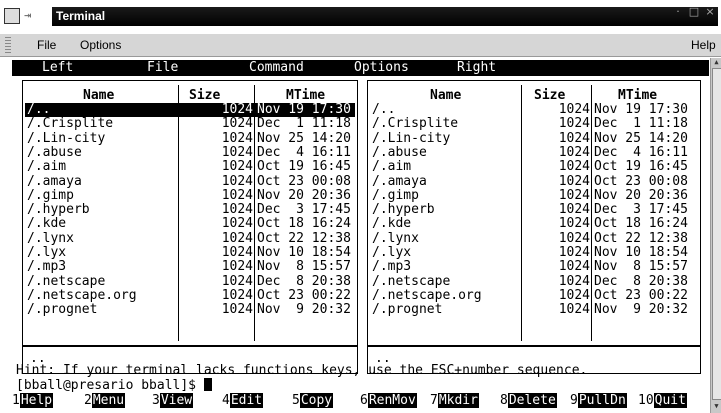 Image resolution: width=721 pixels, height=413 pixels. I want to click on file-name: /.kde, so click(47, 224).